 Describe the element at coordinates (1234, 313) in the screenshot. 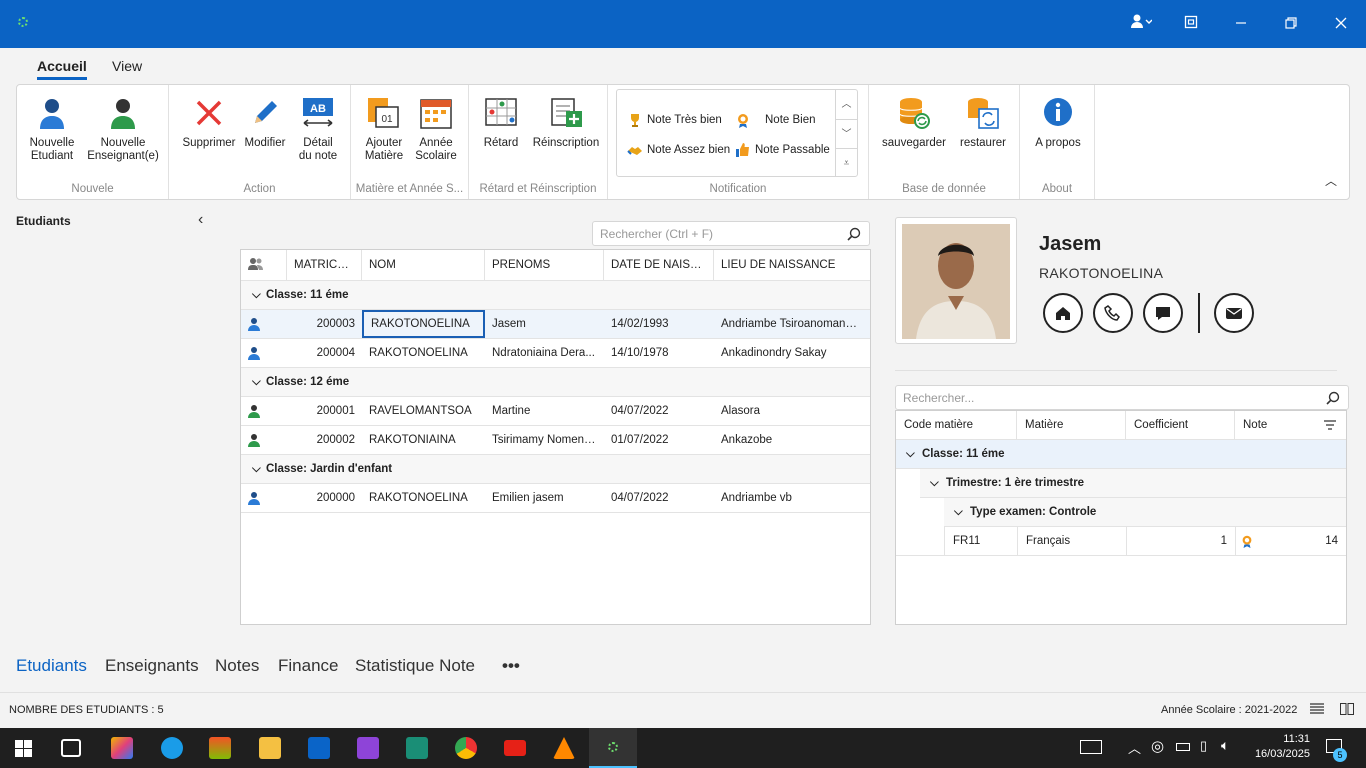

I see `email-button` at that location.